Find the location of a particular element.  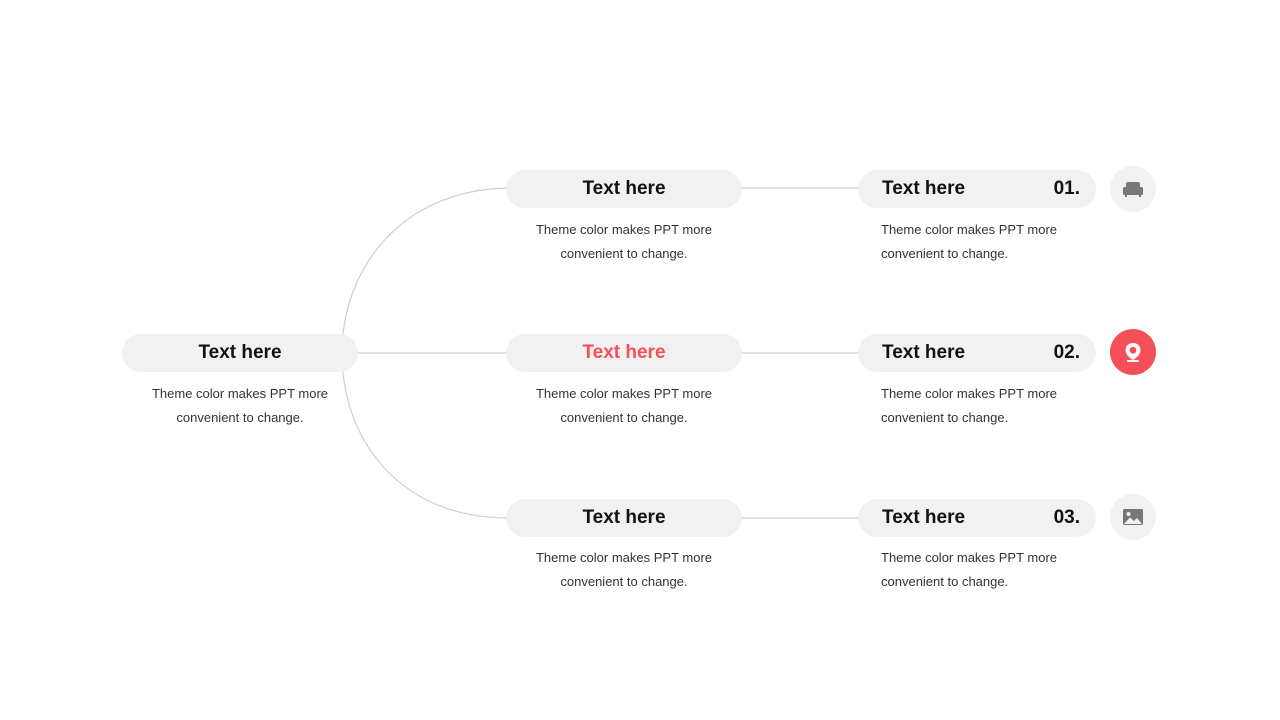

image-icon is located at coordinates (1133, 517).